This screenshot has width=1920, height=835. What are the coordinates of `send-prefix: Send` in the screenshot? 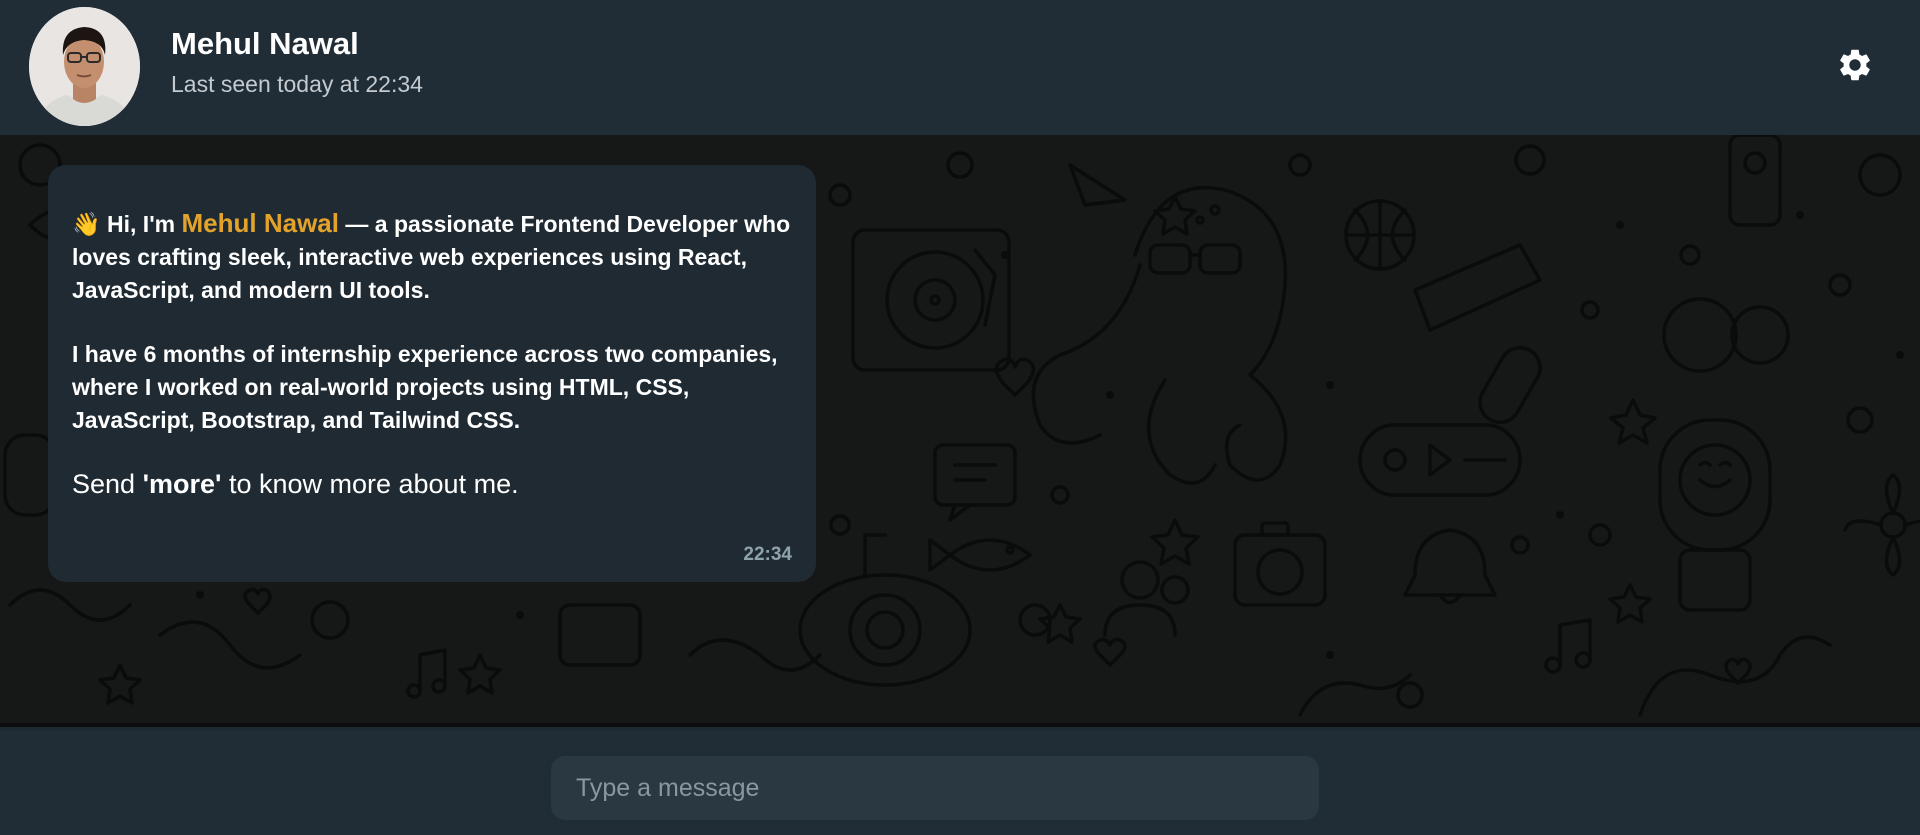 It's located at (107, 484).